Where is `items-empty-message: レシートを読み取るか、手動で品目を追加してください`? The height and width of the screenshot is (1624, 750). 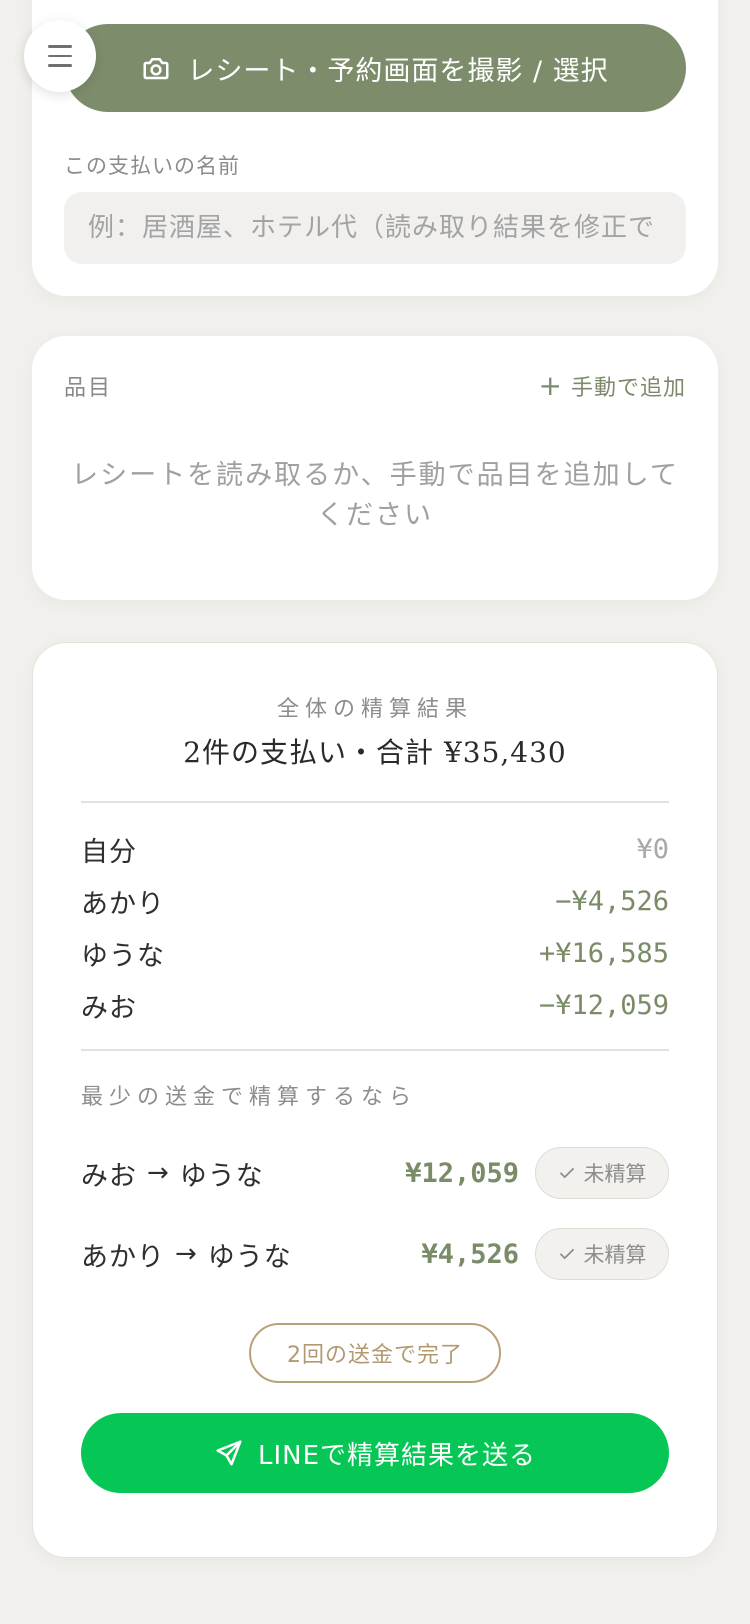
items-empty-message: レシートを読み取るか、手動で品目を追加してください is located at coordinates (375, 495).